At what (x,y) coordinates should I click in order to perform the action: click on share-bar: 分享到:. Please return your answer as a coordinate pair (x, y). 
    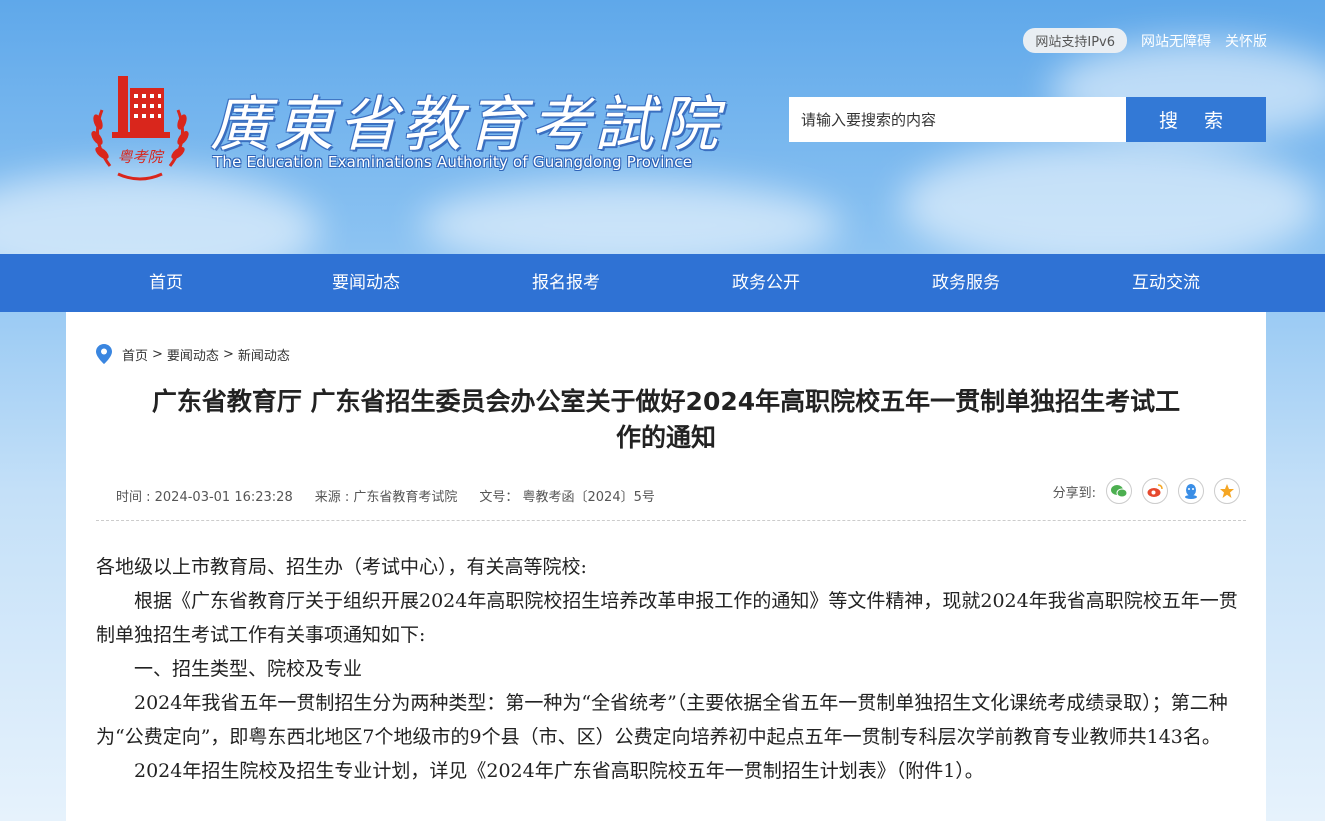
    Looking at the image, I should click on (1146, 491).